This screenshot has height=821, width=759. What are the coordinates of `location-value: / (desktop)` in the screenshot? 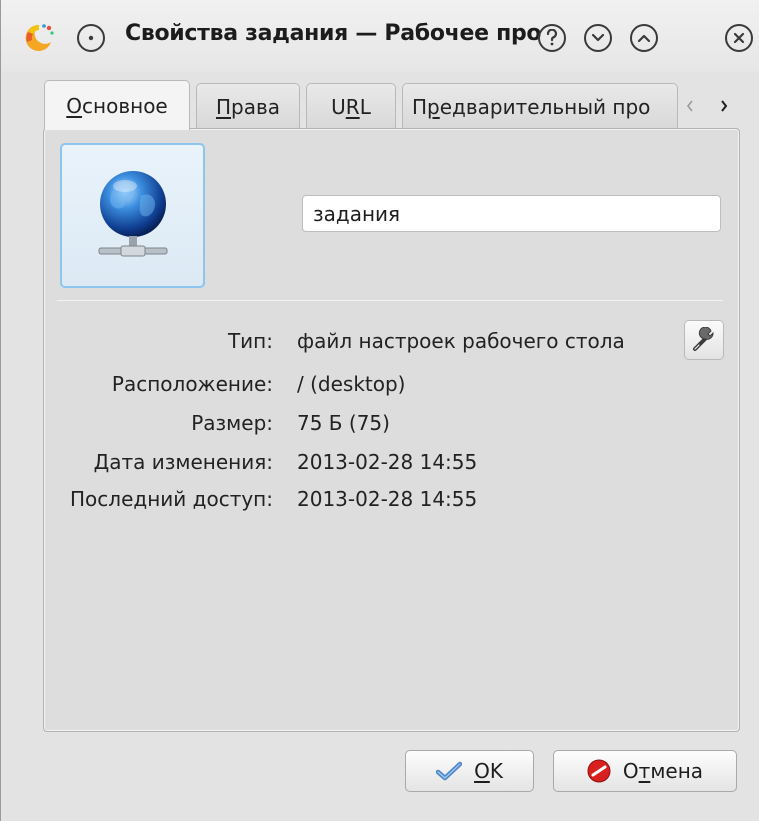 It's located at (351, 384).